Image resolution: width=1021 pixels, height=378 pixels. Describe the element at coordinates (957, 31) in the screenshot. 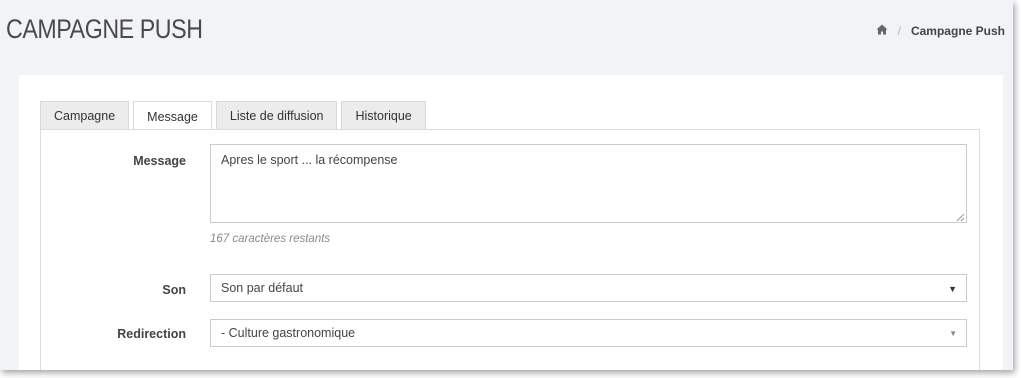

I see `breadcrumb-current: Campagne Push` at that location.